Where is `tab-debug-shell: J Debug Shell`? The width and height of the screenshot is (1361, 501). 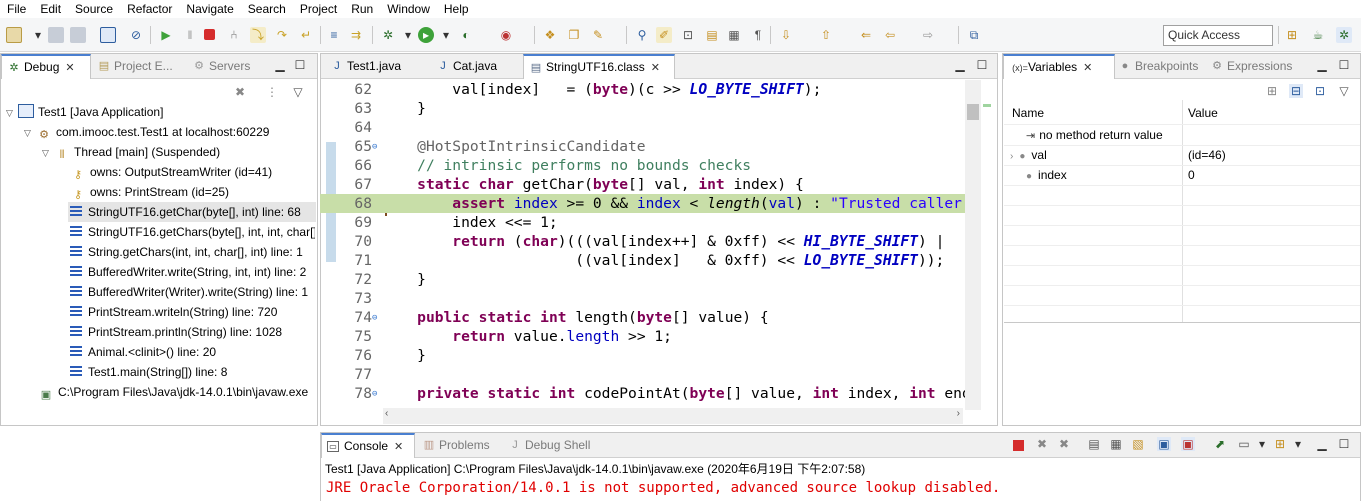
tab-debug-shell: J Debug Shell is located at coordinates (553, 445).